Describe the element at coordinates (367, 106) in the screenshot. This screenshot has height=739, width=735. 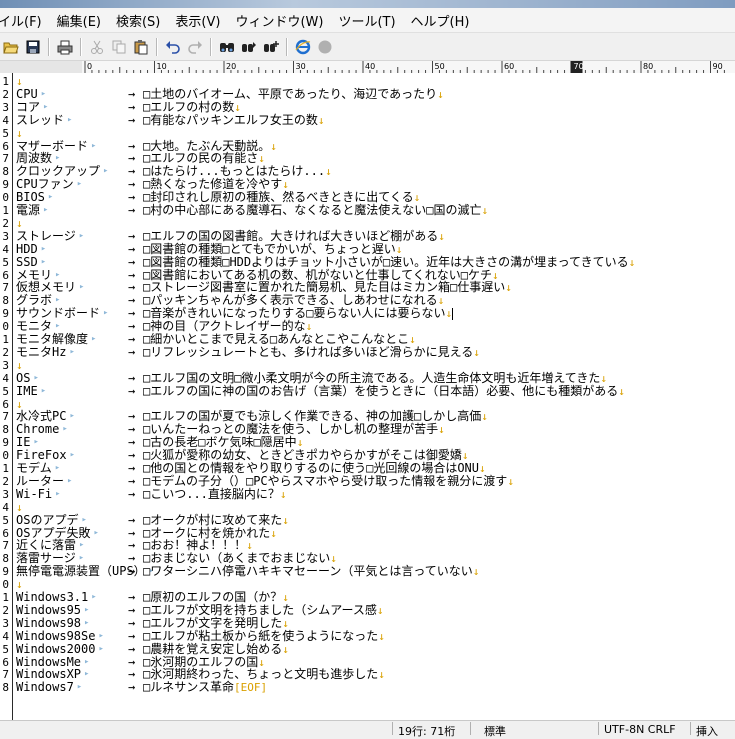
I see `text-line: コア ▸ → □エルフの村の数↓` at that location.